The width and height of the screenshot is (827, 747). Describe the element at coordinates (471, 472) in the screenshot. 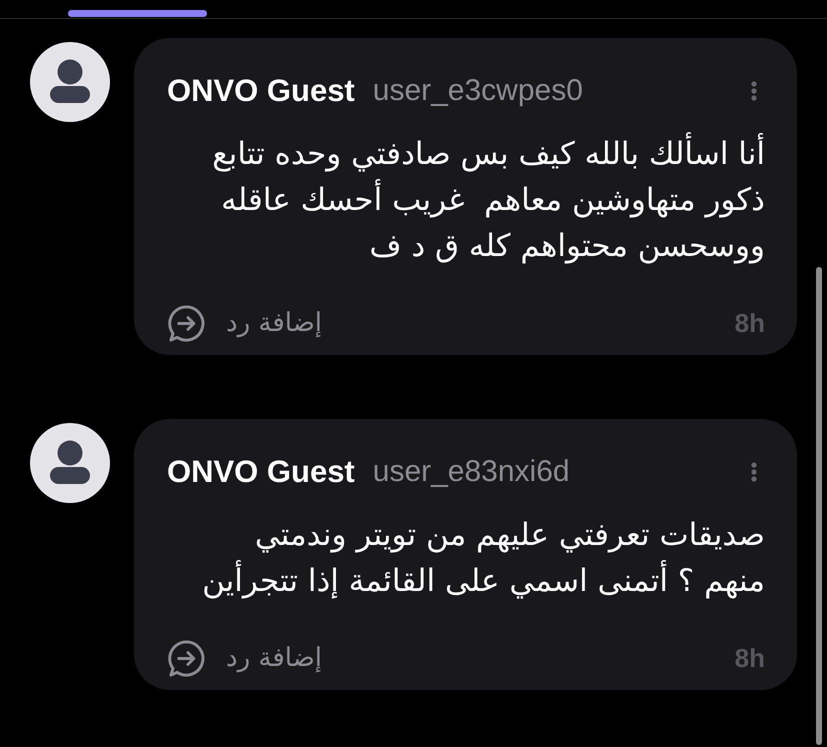

I see `username: user_e83nxi6d` at that location.